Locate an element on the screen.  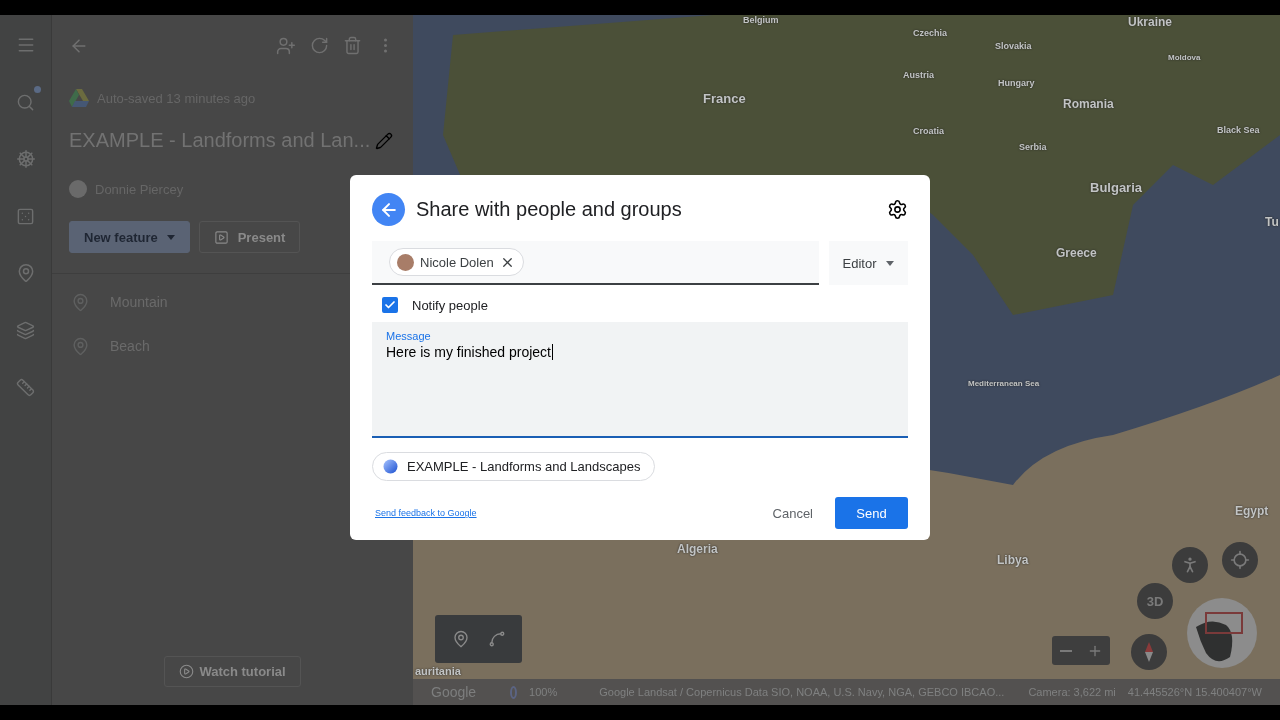
notification-dot is located at coordinates (37, 89).